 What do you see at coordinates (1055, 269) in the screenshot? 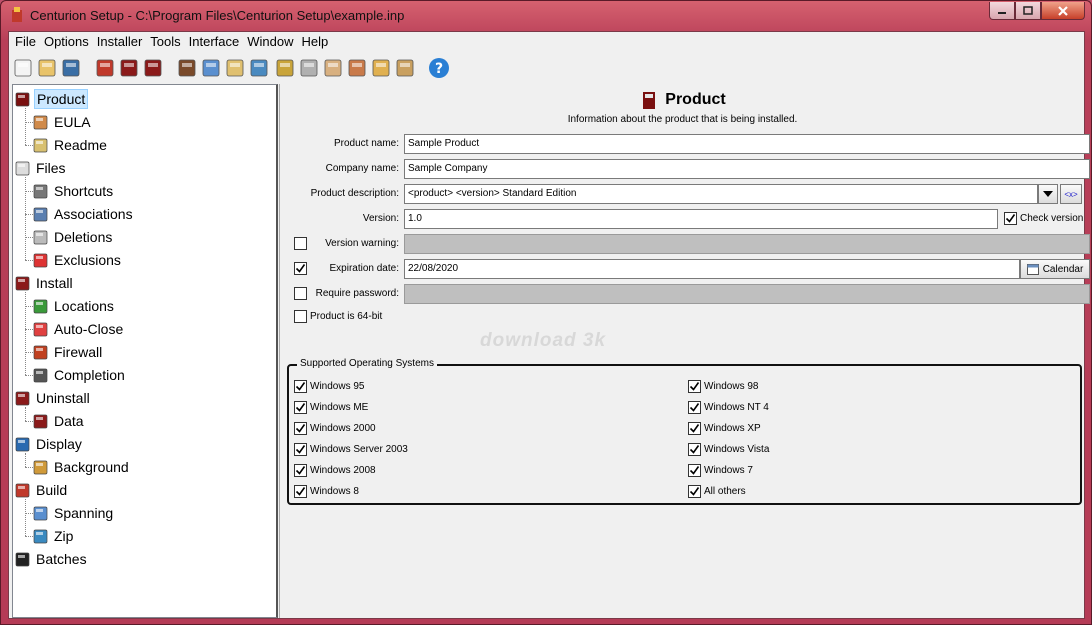
I see `calendar-button: Calendar` at bounding box center [1055, 269].